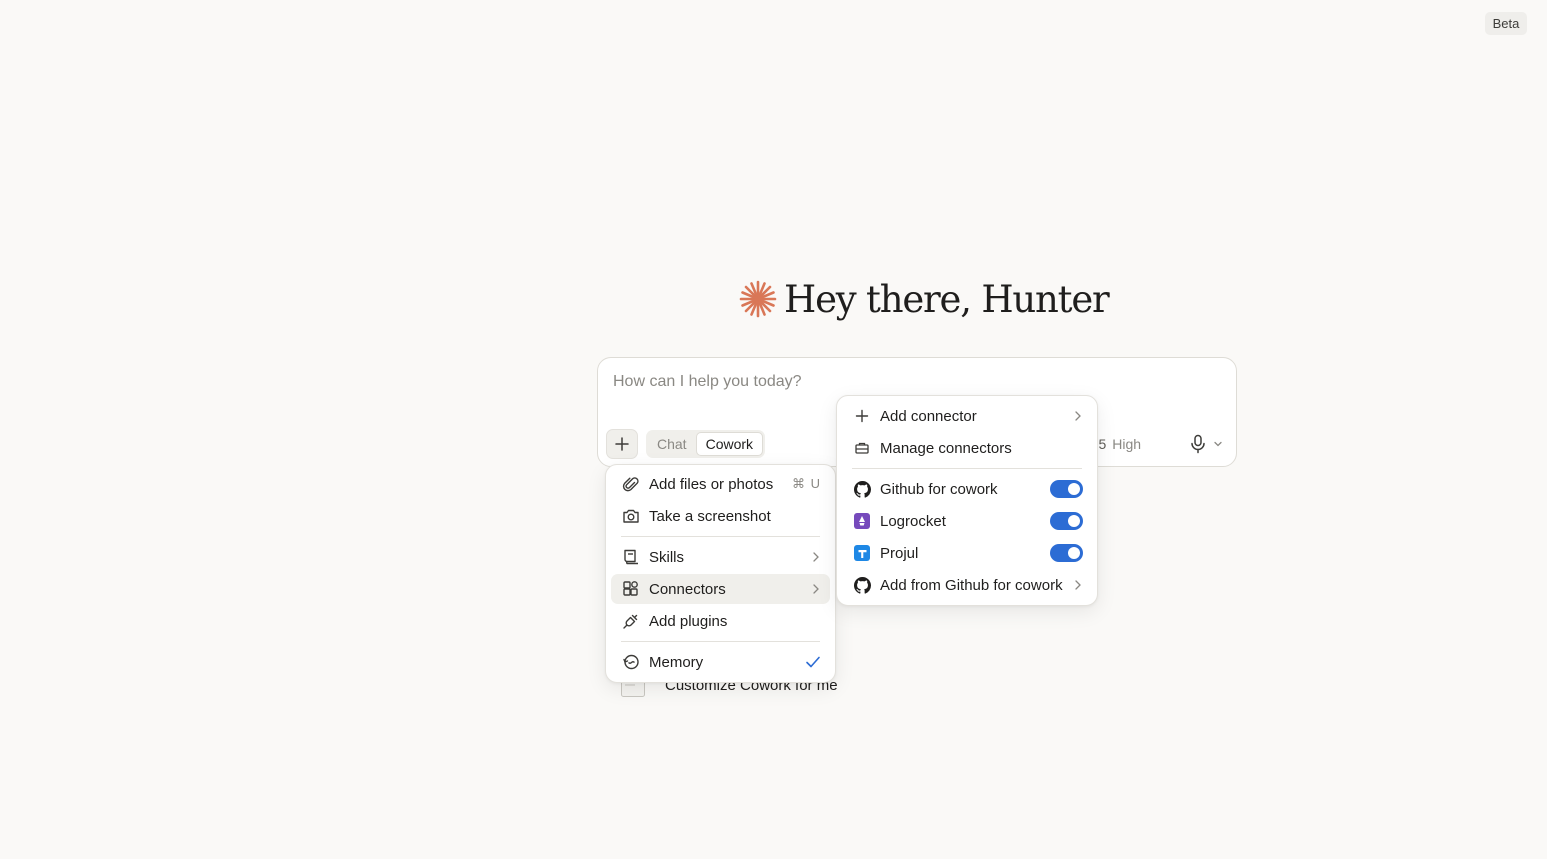 This screenshot has width=1547, height=859. What do you see at coordinates (862, 521) in the screenshot?
I see `logrocket-icon` at bounding box center [862, 521].